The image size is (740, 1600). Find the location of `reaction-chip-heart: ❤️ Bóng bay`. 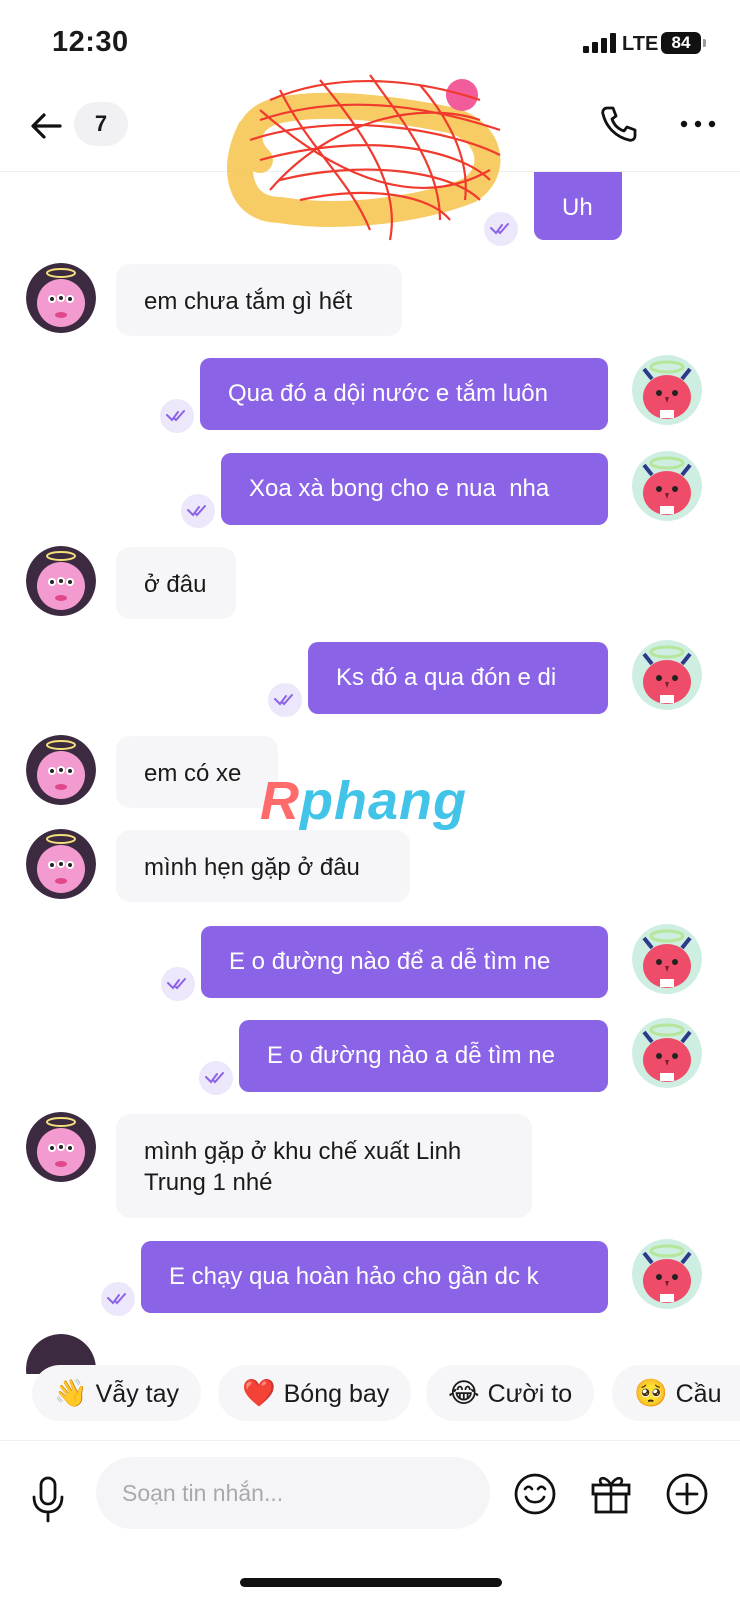

reaction-chip-heart: ❤️ Bóng bay is located at coordinates (315, 1393).